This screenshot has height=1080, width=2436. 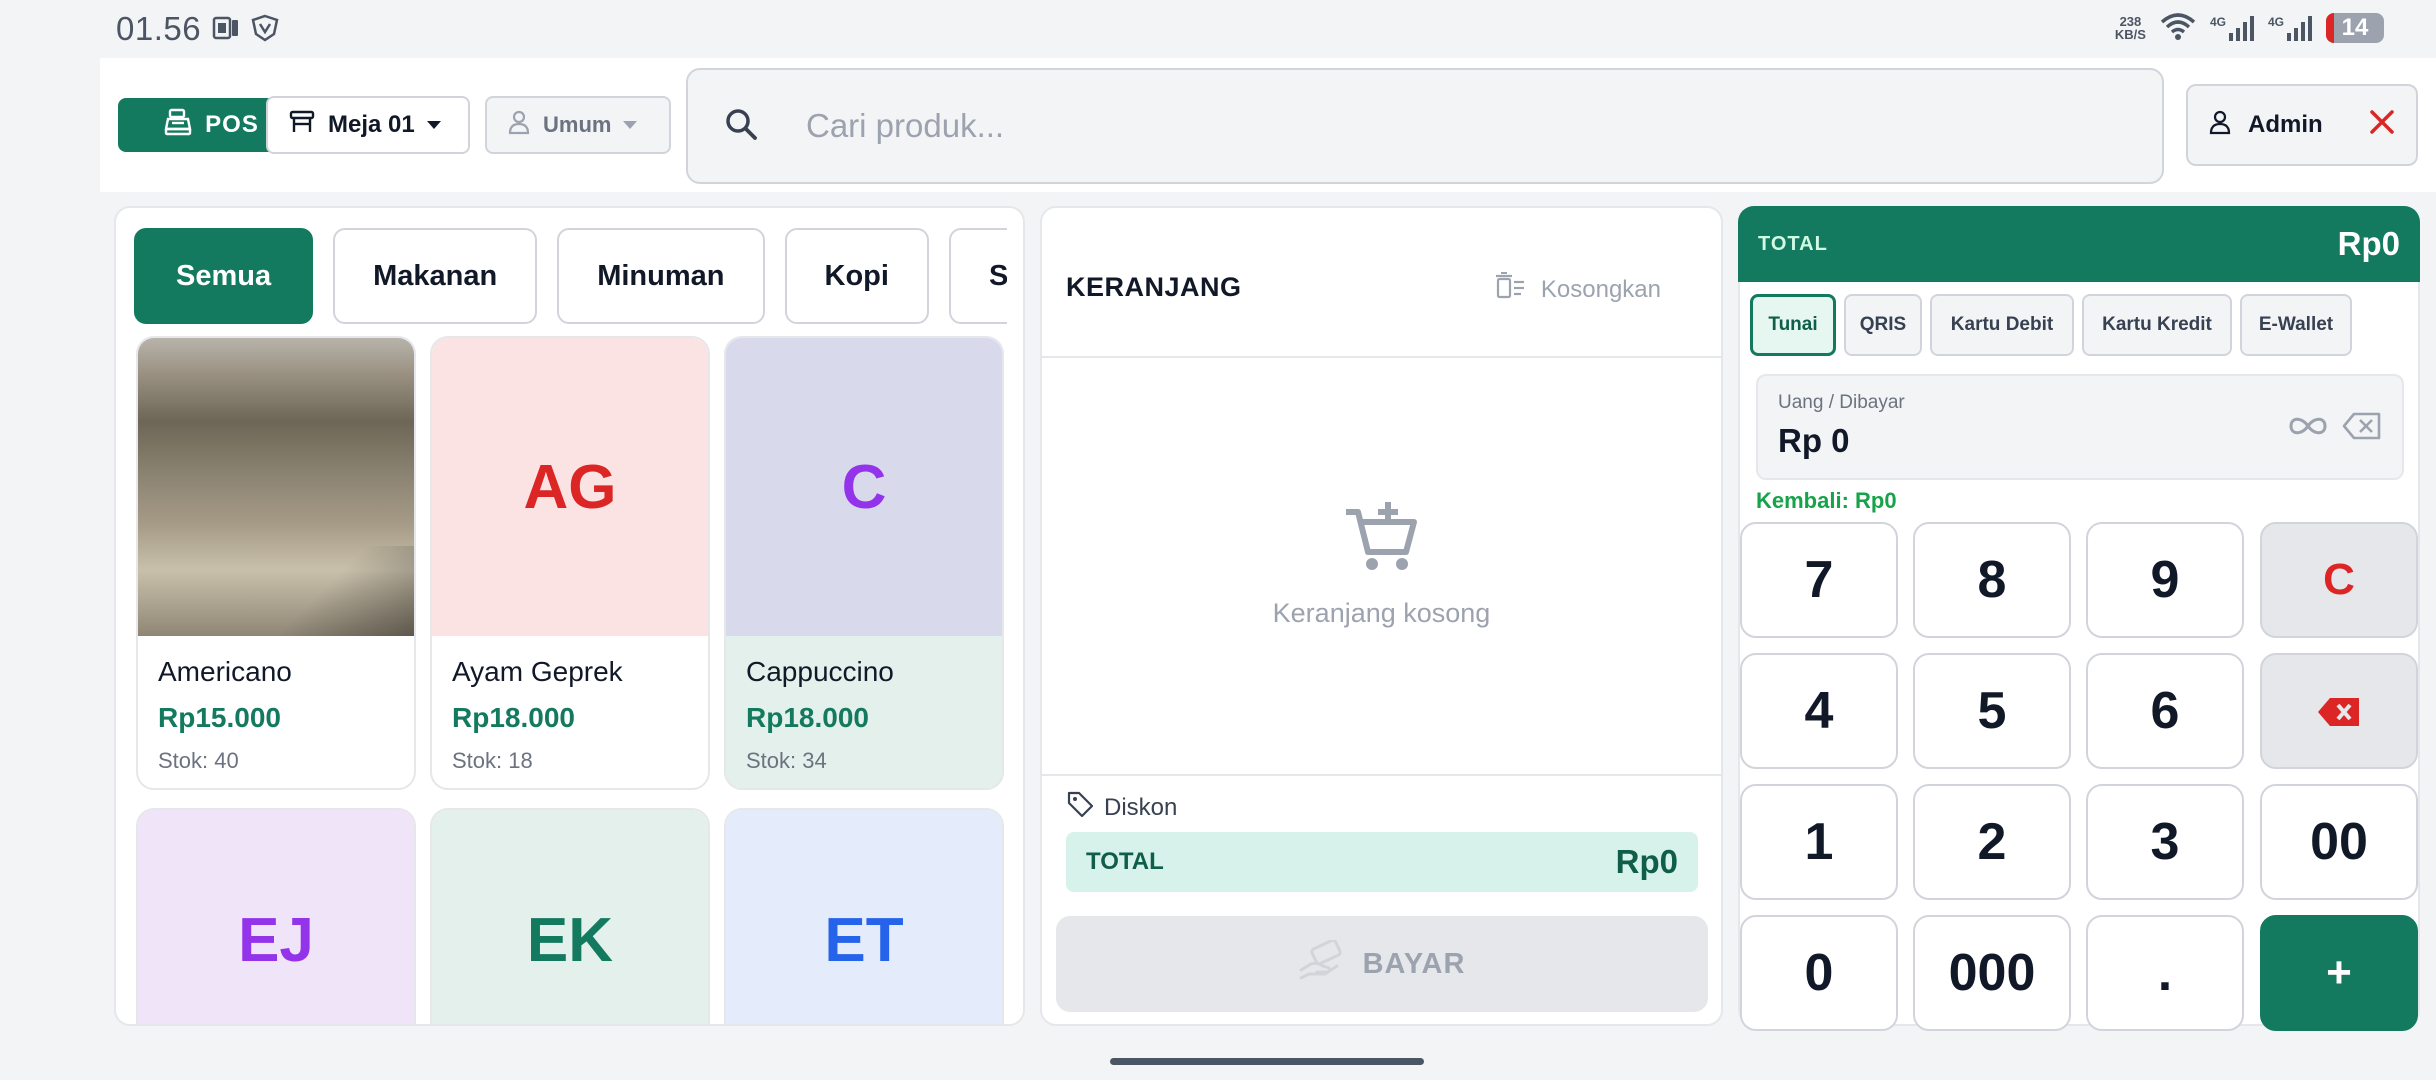 What do you see at coordinates (1819, 711) in the screenshot?
I see `keypad-4: 4` at bounding box center [1819, 711].